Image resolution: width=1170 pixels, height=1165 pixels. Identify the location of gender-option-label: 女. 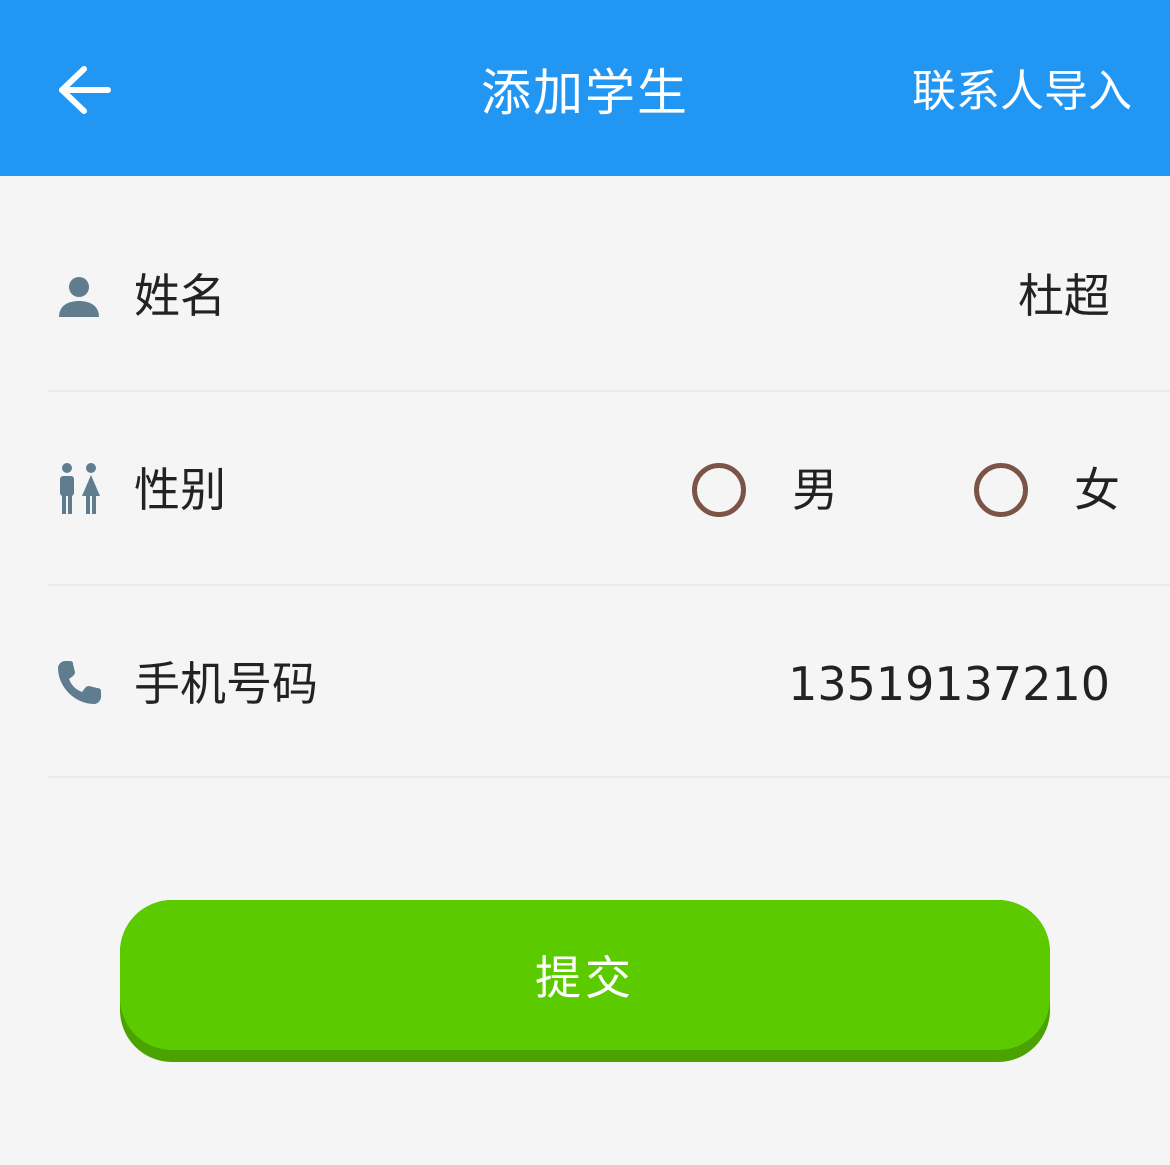
(1097, 490).